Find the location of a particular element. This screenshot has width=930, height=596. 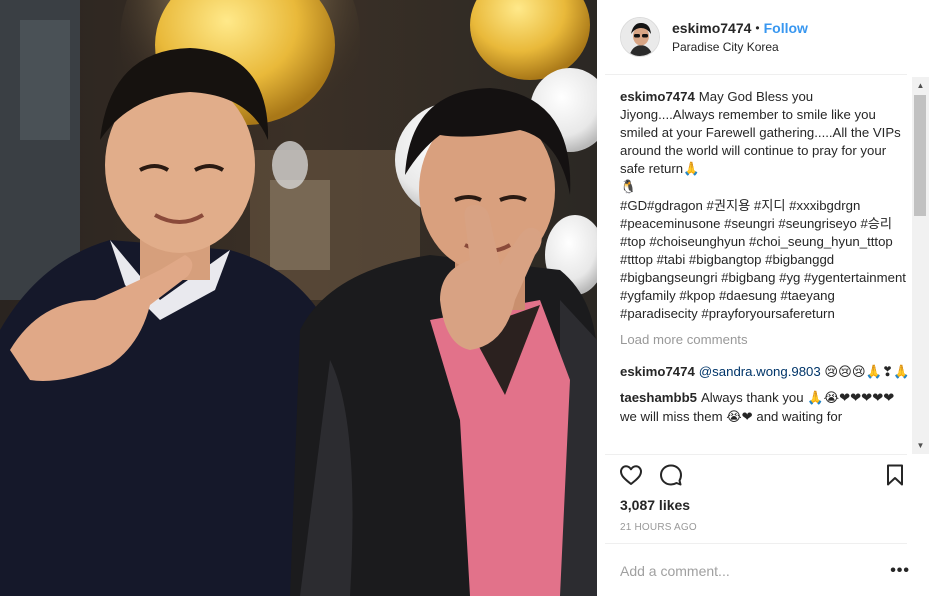

comment-text: 😢😢😢🙏❣🙏 is located at coordinates (865, 372).